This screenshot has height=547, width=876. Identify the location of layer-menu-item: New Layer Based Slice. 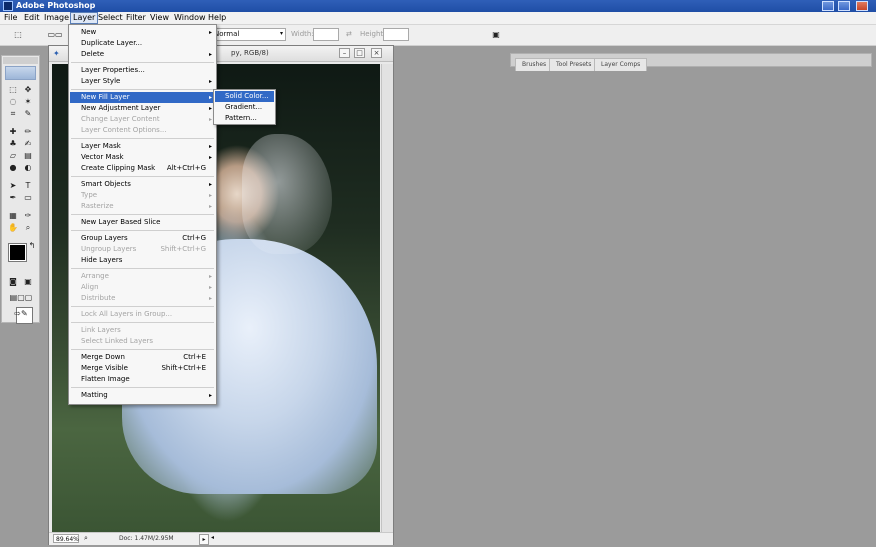
(142, 222).